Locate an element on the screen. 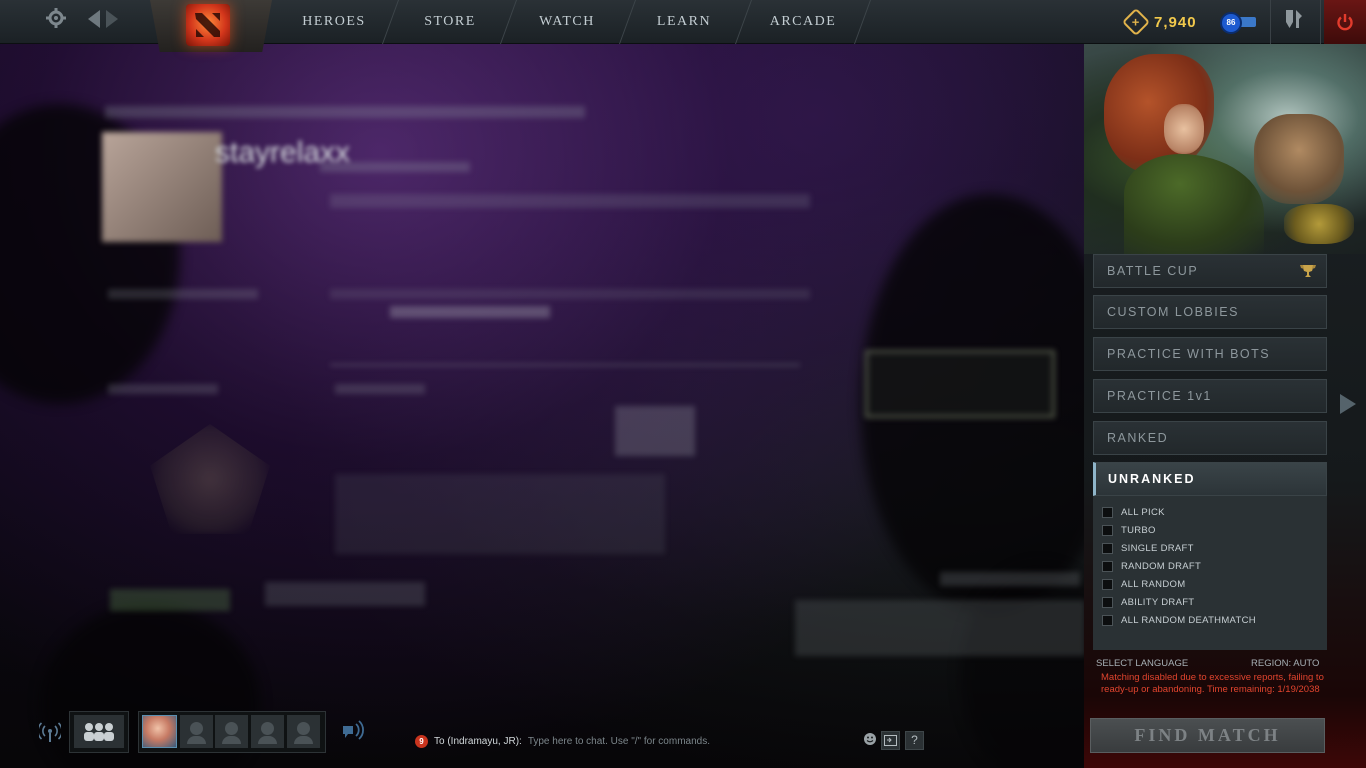 Image resolution: width=1366 pixels, height=768 pixels. option-single-draft: SINGLE DRAFT is located at coordinates (1148, 548).